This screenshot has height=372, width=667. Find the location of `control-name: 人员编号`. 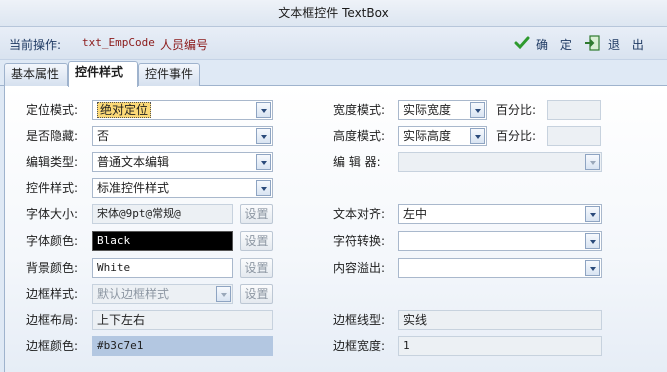

control-name: 人员编号 is located at coordinates (184, 45).